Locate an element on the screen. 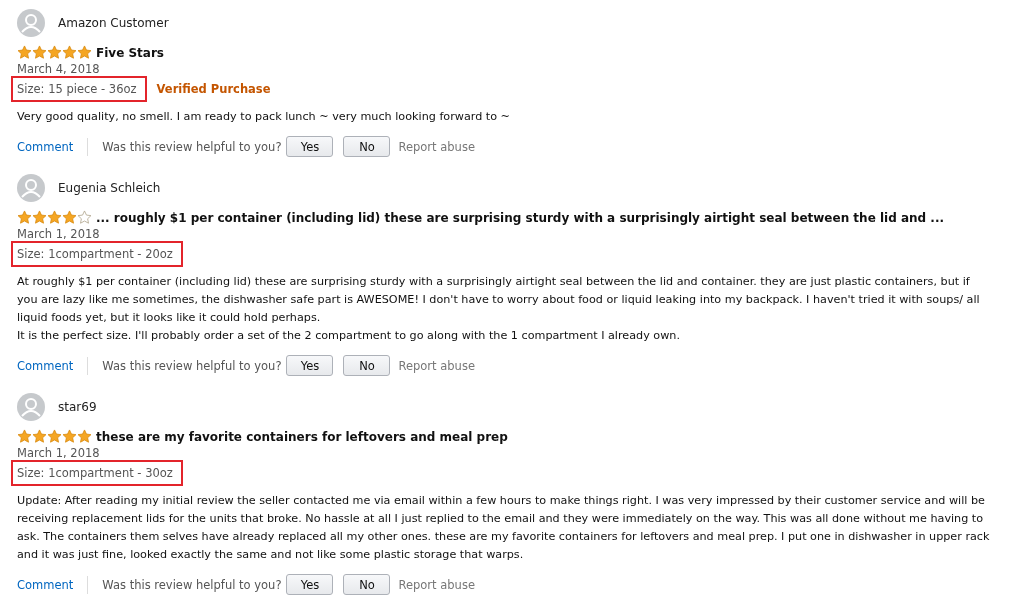 This screenshot has width=1010, height=612. size-label: Size: 1compartment - 20oz is located at coordinates (97, 254).